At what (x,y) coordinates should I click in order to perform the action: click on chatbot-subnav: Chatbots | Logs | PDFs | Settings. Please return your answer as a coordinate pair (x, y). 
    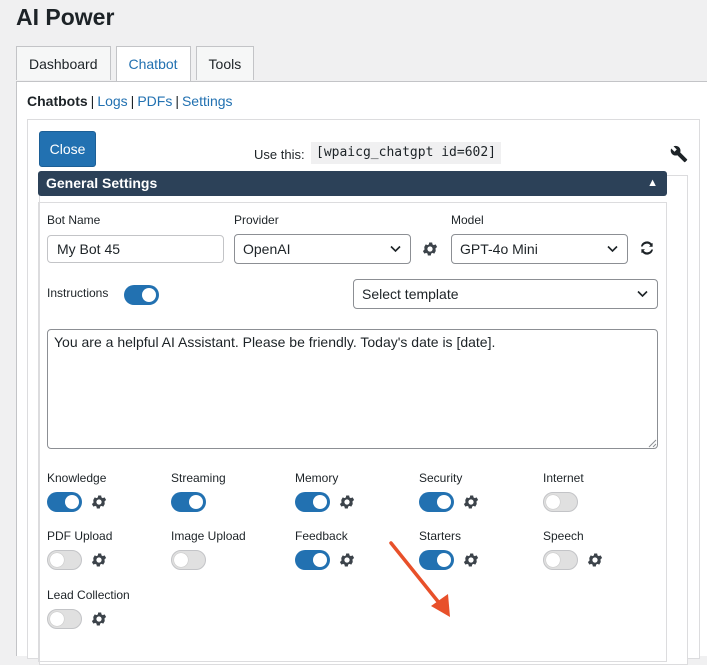
    Looking at the image, I should click on (130, 101).